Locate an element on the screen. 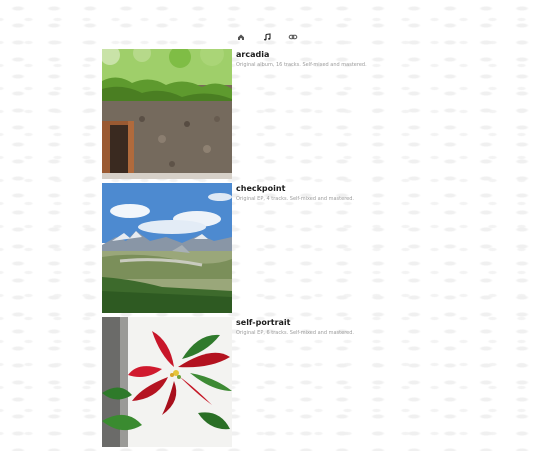 Image resolution: width=540 pixels, height=451 pixels. cover-art-self-portrait is located at coordinates (167, 382).